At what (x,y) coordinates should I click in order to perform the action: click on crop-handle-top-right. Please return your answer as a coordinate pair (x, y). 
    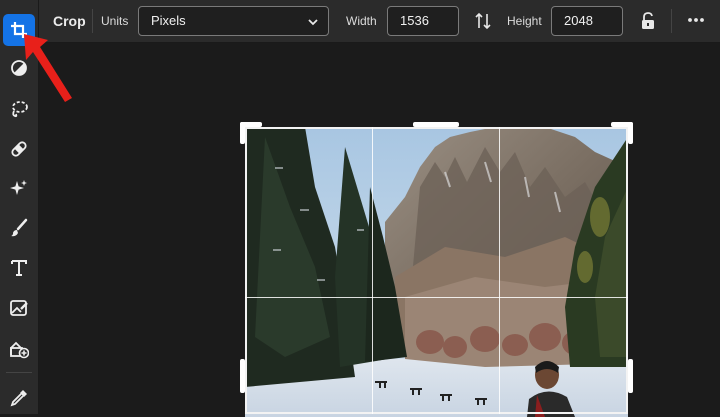
    Looking at the image, I should click on (630, 133).